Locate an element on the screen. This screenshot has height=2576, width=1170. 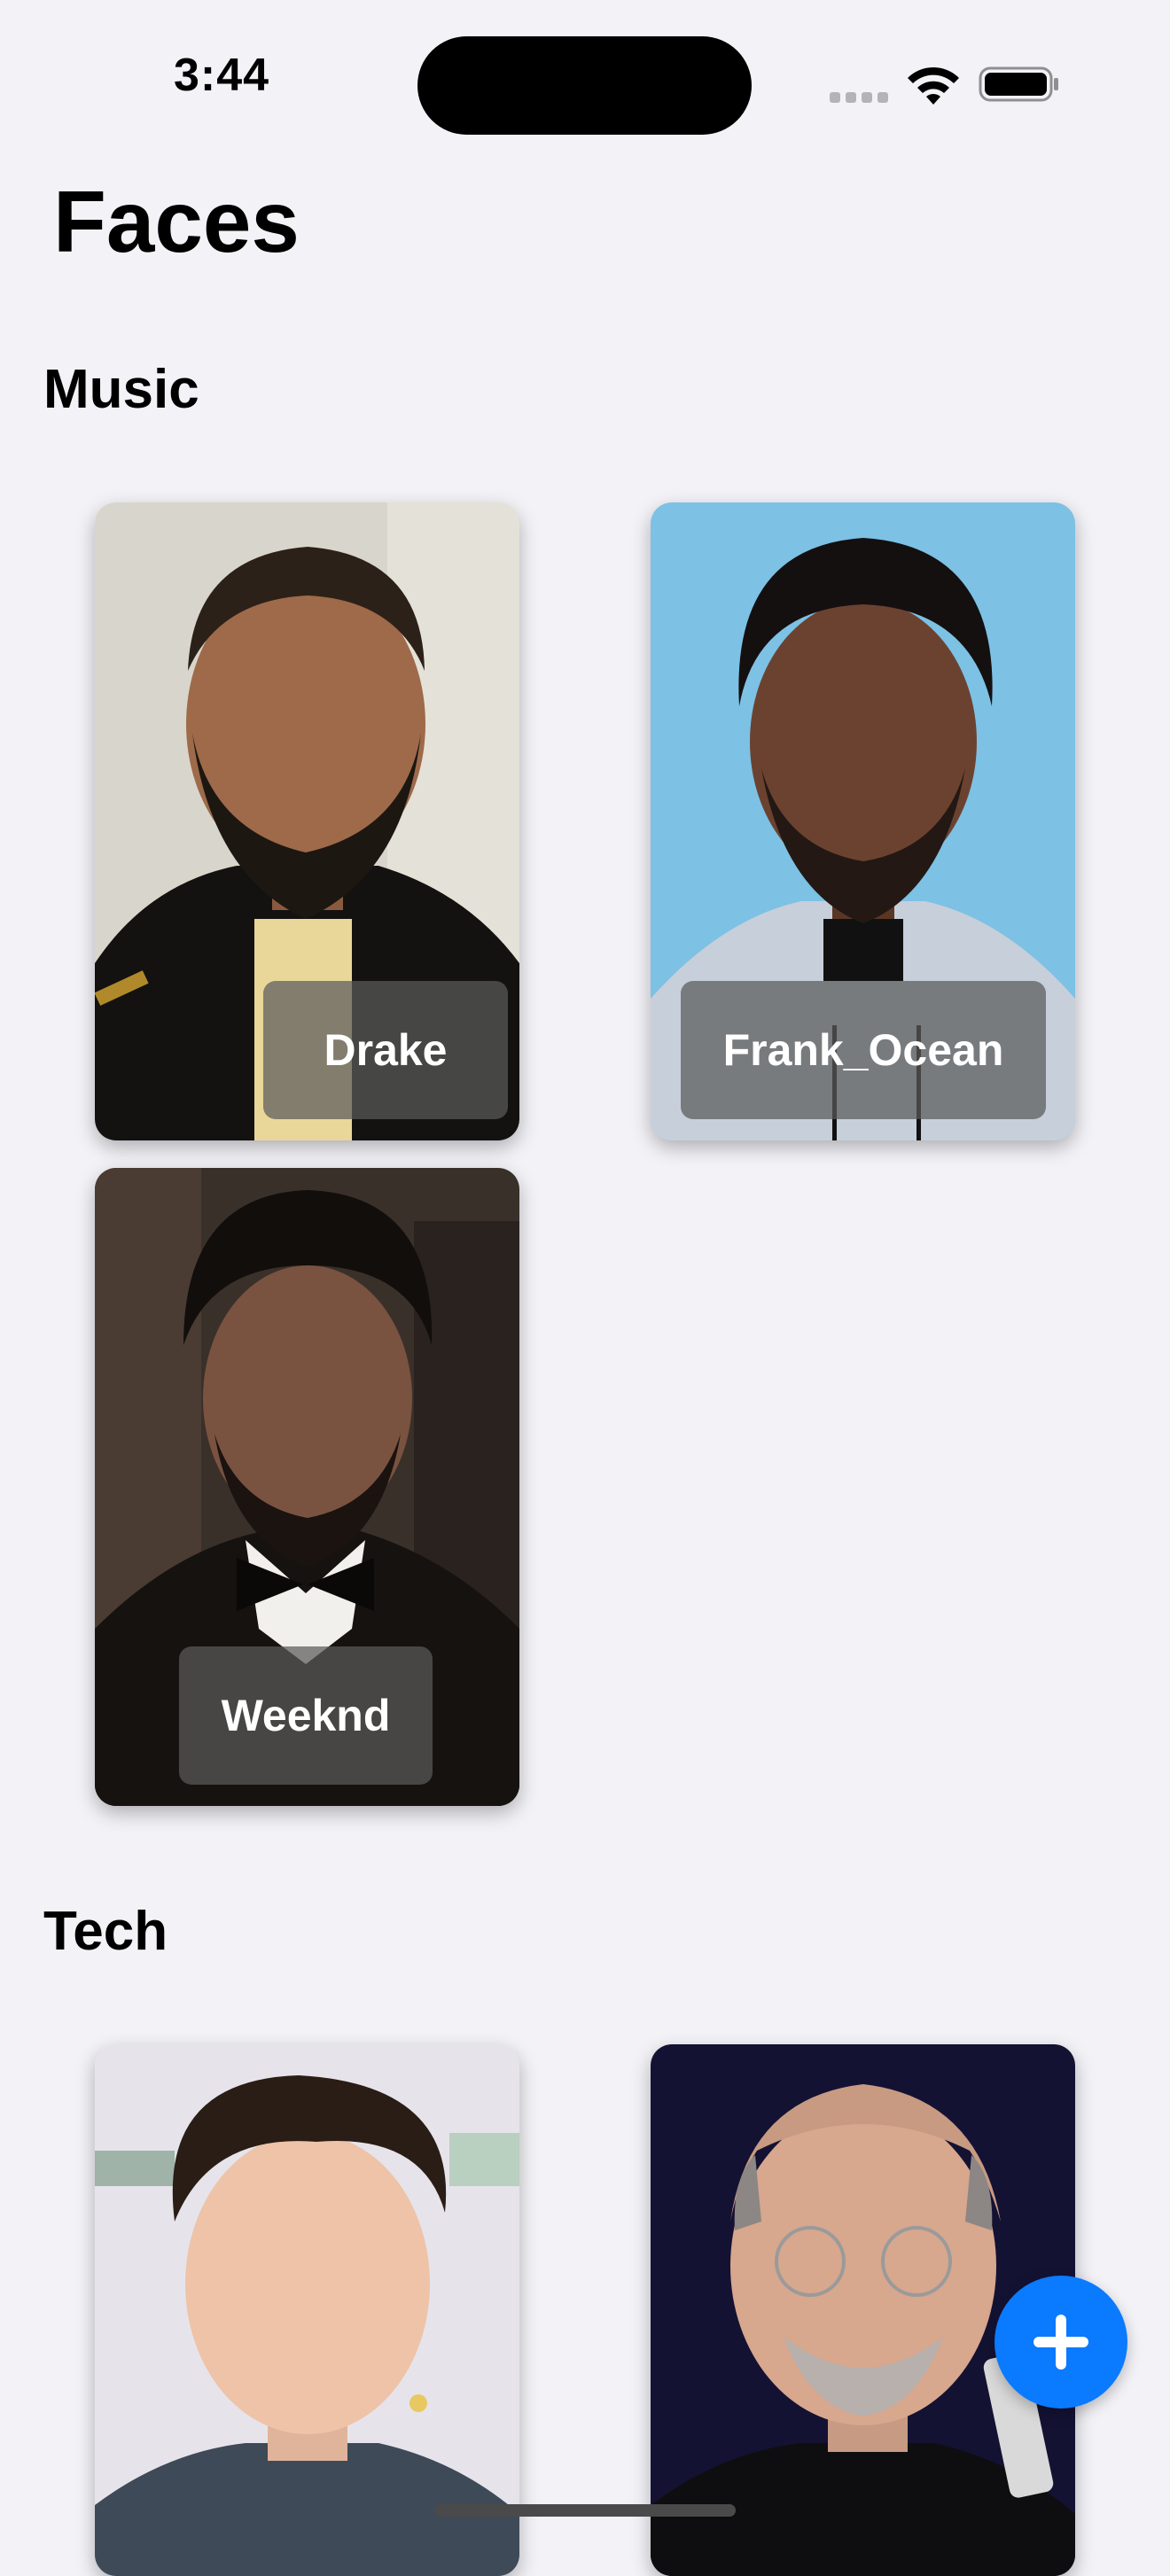
cellular-signal-icon is located at coordinates (859, 98).